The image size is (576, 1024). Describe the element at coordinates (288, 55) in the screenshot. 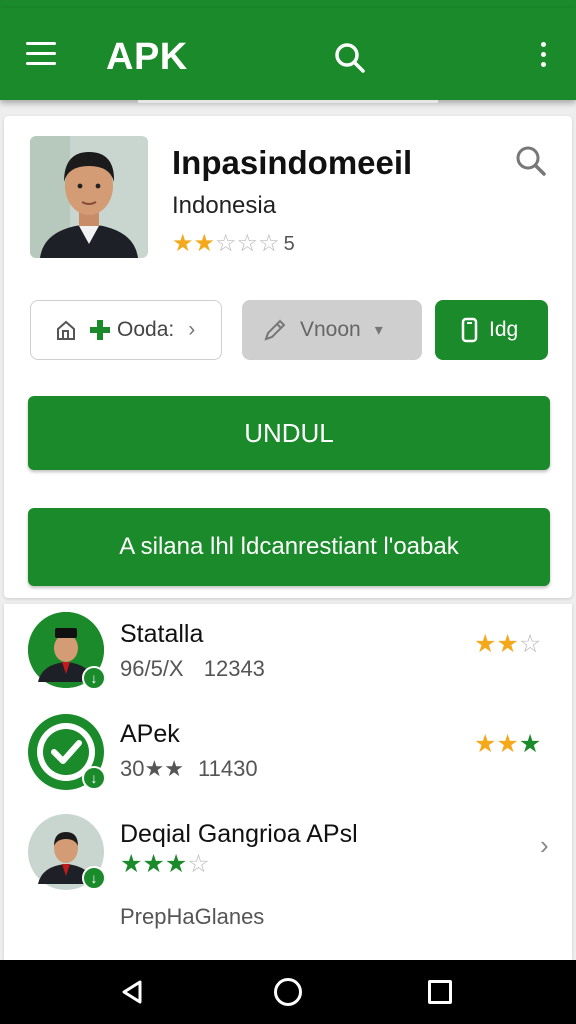

I see `app-bar: APK` at that location.